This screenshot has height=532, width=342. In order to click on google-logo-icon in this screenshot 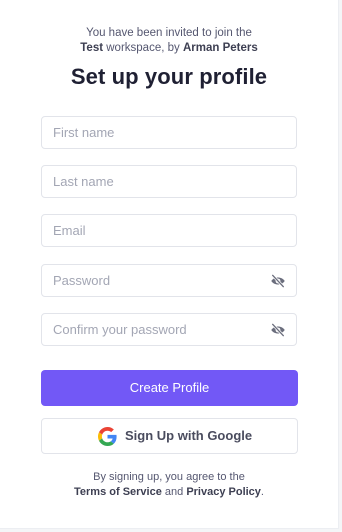, I will do `click(107, 436)`.